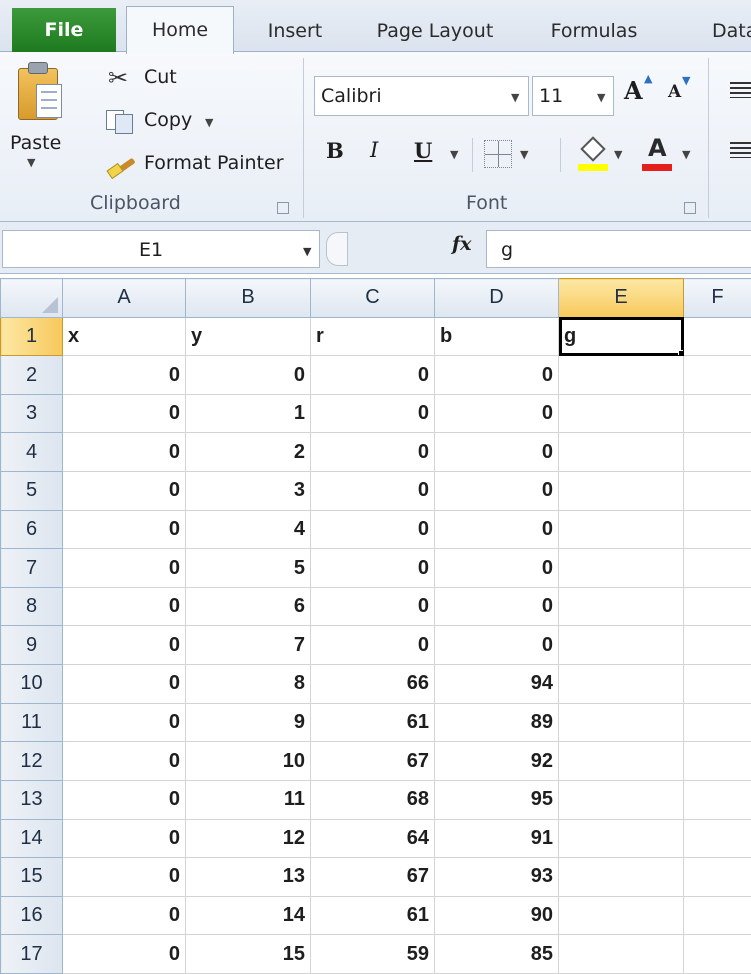  Describe the element at coordinates (717, 606) in the screenshot. I see `cell-f8` at that location.